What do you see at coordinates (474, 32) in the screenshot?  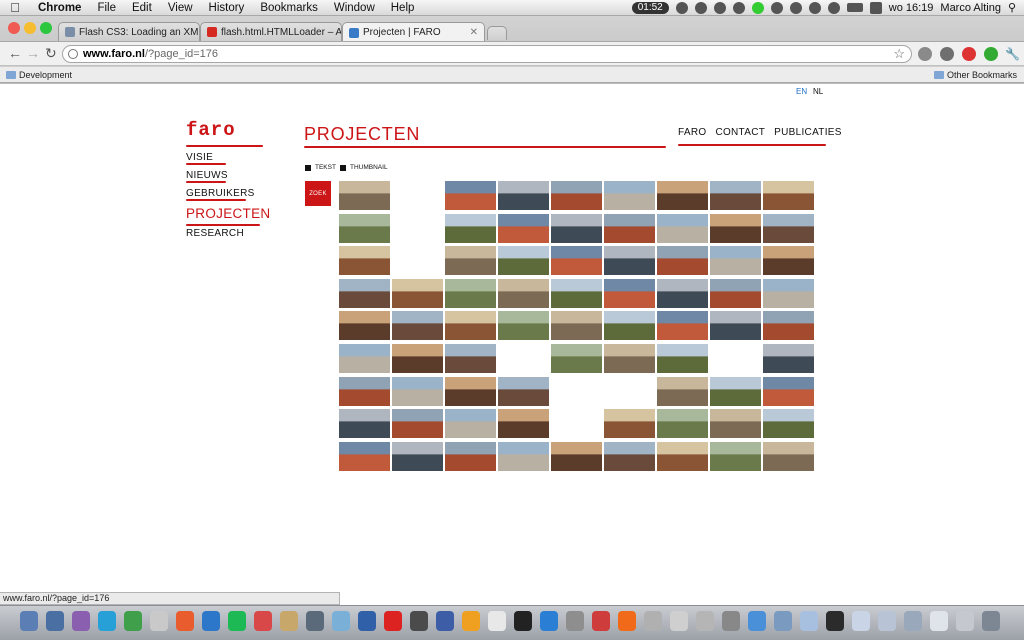 I see `close-tab-icon: ✕` at bounding box center [474, 32].